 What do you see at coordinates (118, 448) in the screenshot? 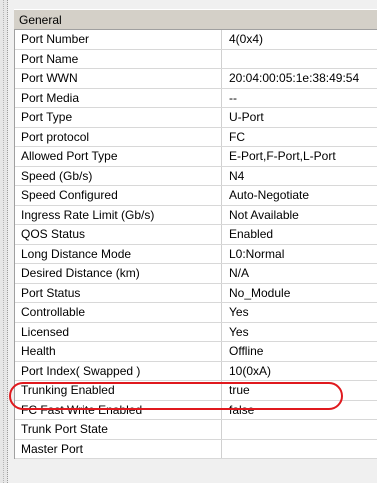
I see `property-name: Master Port` at bounding box center [118, 448].